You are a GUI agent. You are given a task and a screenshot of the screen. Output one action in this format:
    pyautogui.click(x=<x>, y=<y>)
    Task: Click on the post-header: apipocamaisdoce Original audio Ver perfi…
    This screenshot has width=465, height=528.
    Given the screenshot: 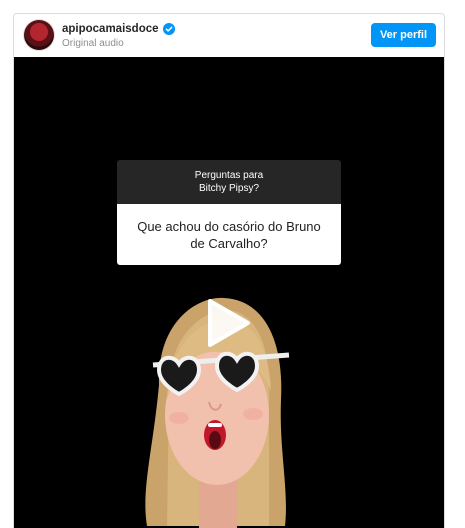 What is the action you would take?
    pyautogui.click(x=229, y=35)
    